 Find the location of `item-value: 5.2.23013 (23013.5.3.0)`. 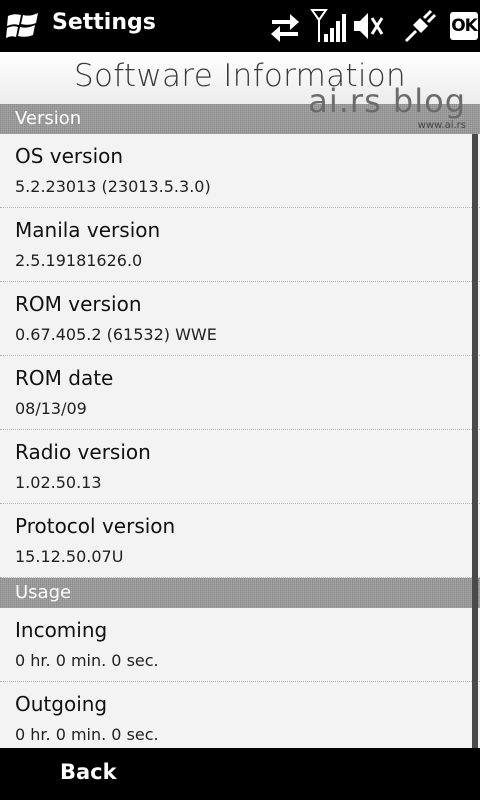

item-value: 5.2.23013 (23013.5.3.0) is located at coordinates (113, 186).